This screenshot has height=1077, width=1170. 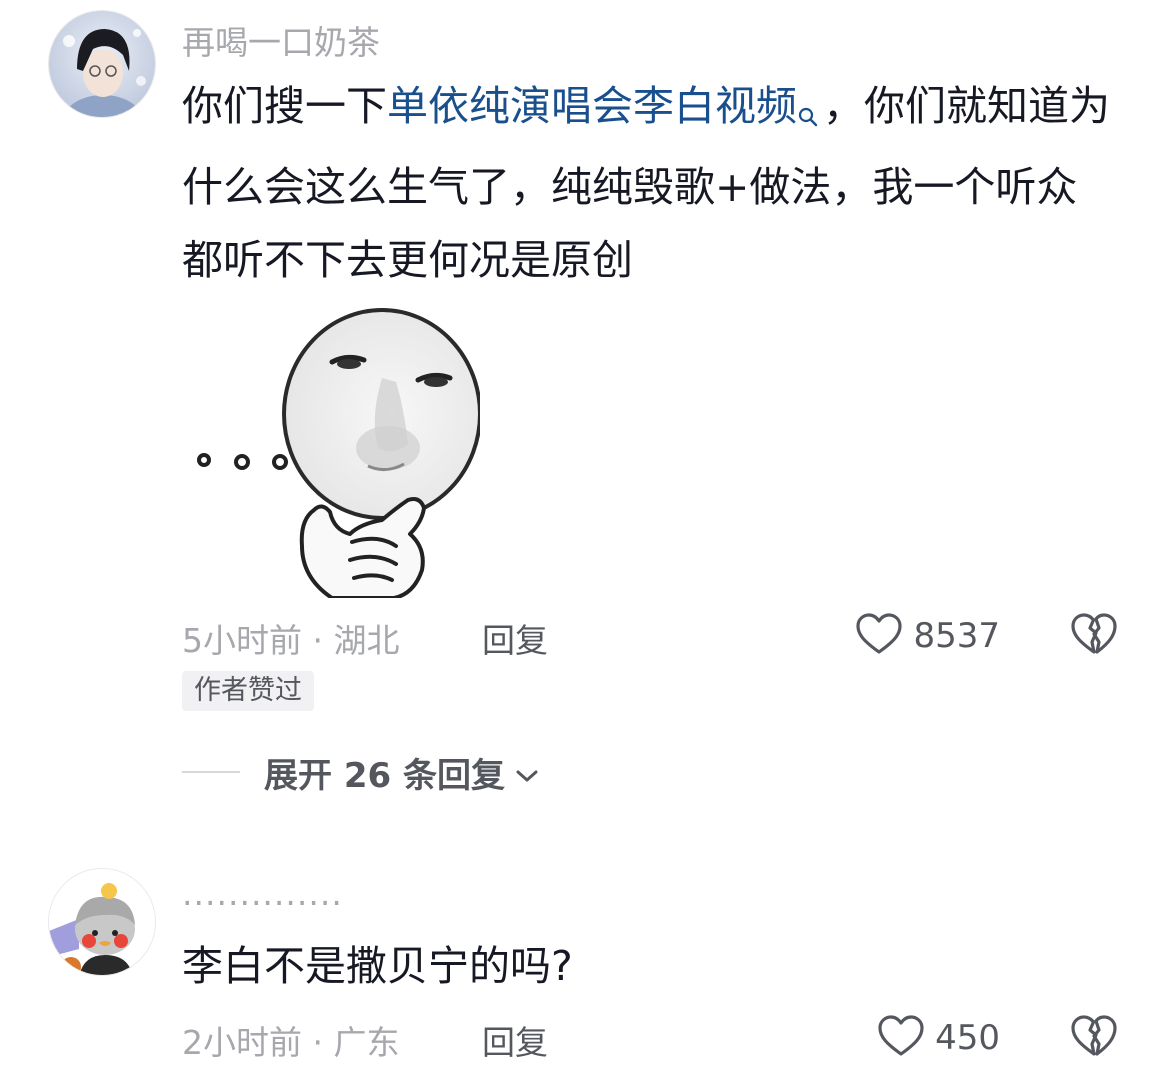 What do you see at coordinates (956, 636) in the screenshot?
I see `like-count: 8537` at bounding box center [956, 636].